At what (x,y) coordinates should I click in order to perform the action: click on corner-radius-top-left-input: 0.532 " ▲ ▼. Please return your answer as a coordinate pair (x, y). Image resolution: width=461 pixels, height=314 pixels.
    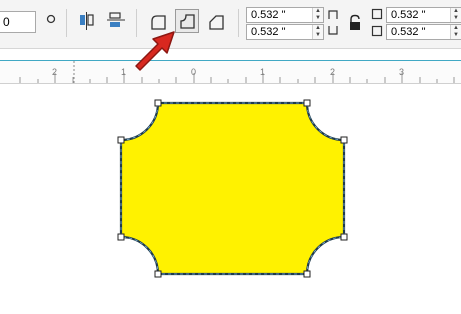
    Looking at the image, I should click on (285, 15).